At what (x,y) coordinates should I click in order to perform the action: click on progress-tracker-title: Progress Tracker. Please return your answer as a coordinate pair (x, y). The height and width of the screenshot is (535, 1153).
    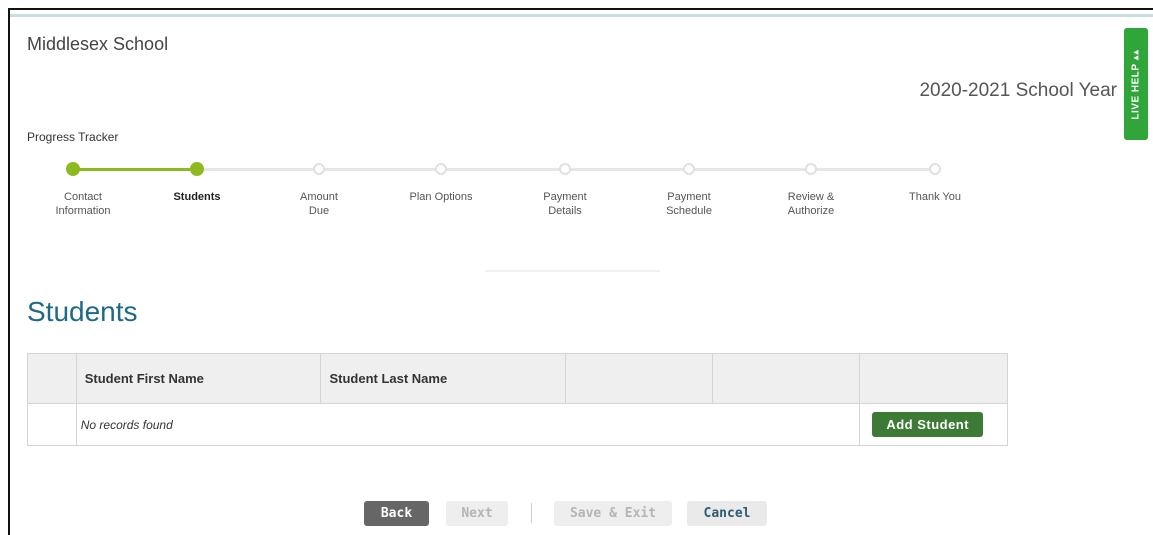
    Looking at the image, I should click on (73, 137).